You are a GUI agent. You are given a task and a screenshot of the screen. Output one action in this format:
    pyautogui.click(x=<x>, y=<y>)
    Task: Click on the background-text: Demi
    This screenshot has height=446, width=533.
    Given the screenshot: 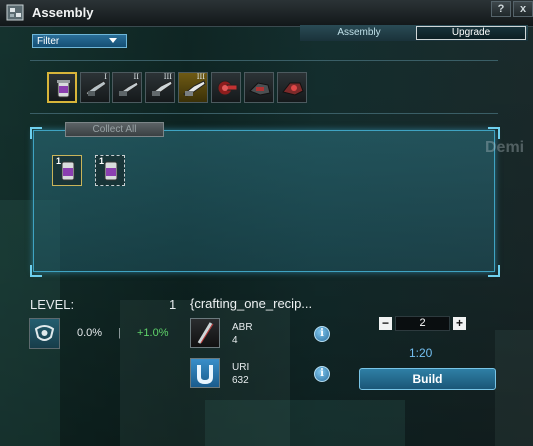 What is the action you would take?
    pyautogui.click(x=505, y=147)
    